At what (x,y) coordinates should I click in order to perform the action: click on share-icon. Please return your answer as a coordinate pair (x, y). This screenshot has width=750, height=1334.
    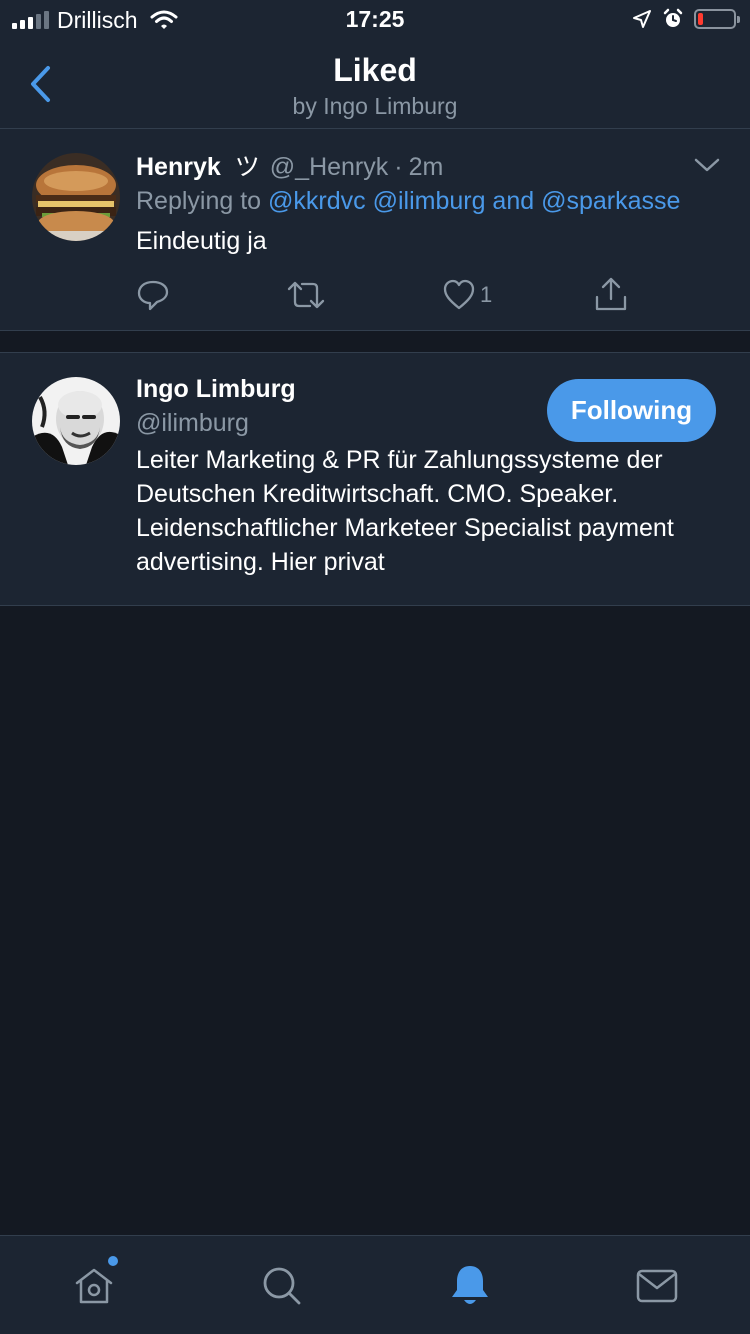
    Looking at the image, I should click on (611, 294).